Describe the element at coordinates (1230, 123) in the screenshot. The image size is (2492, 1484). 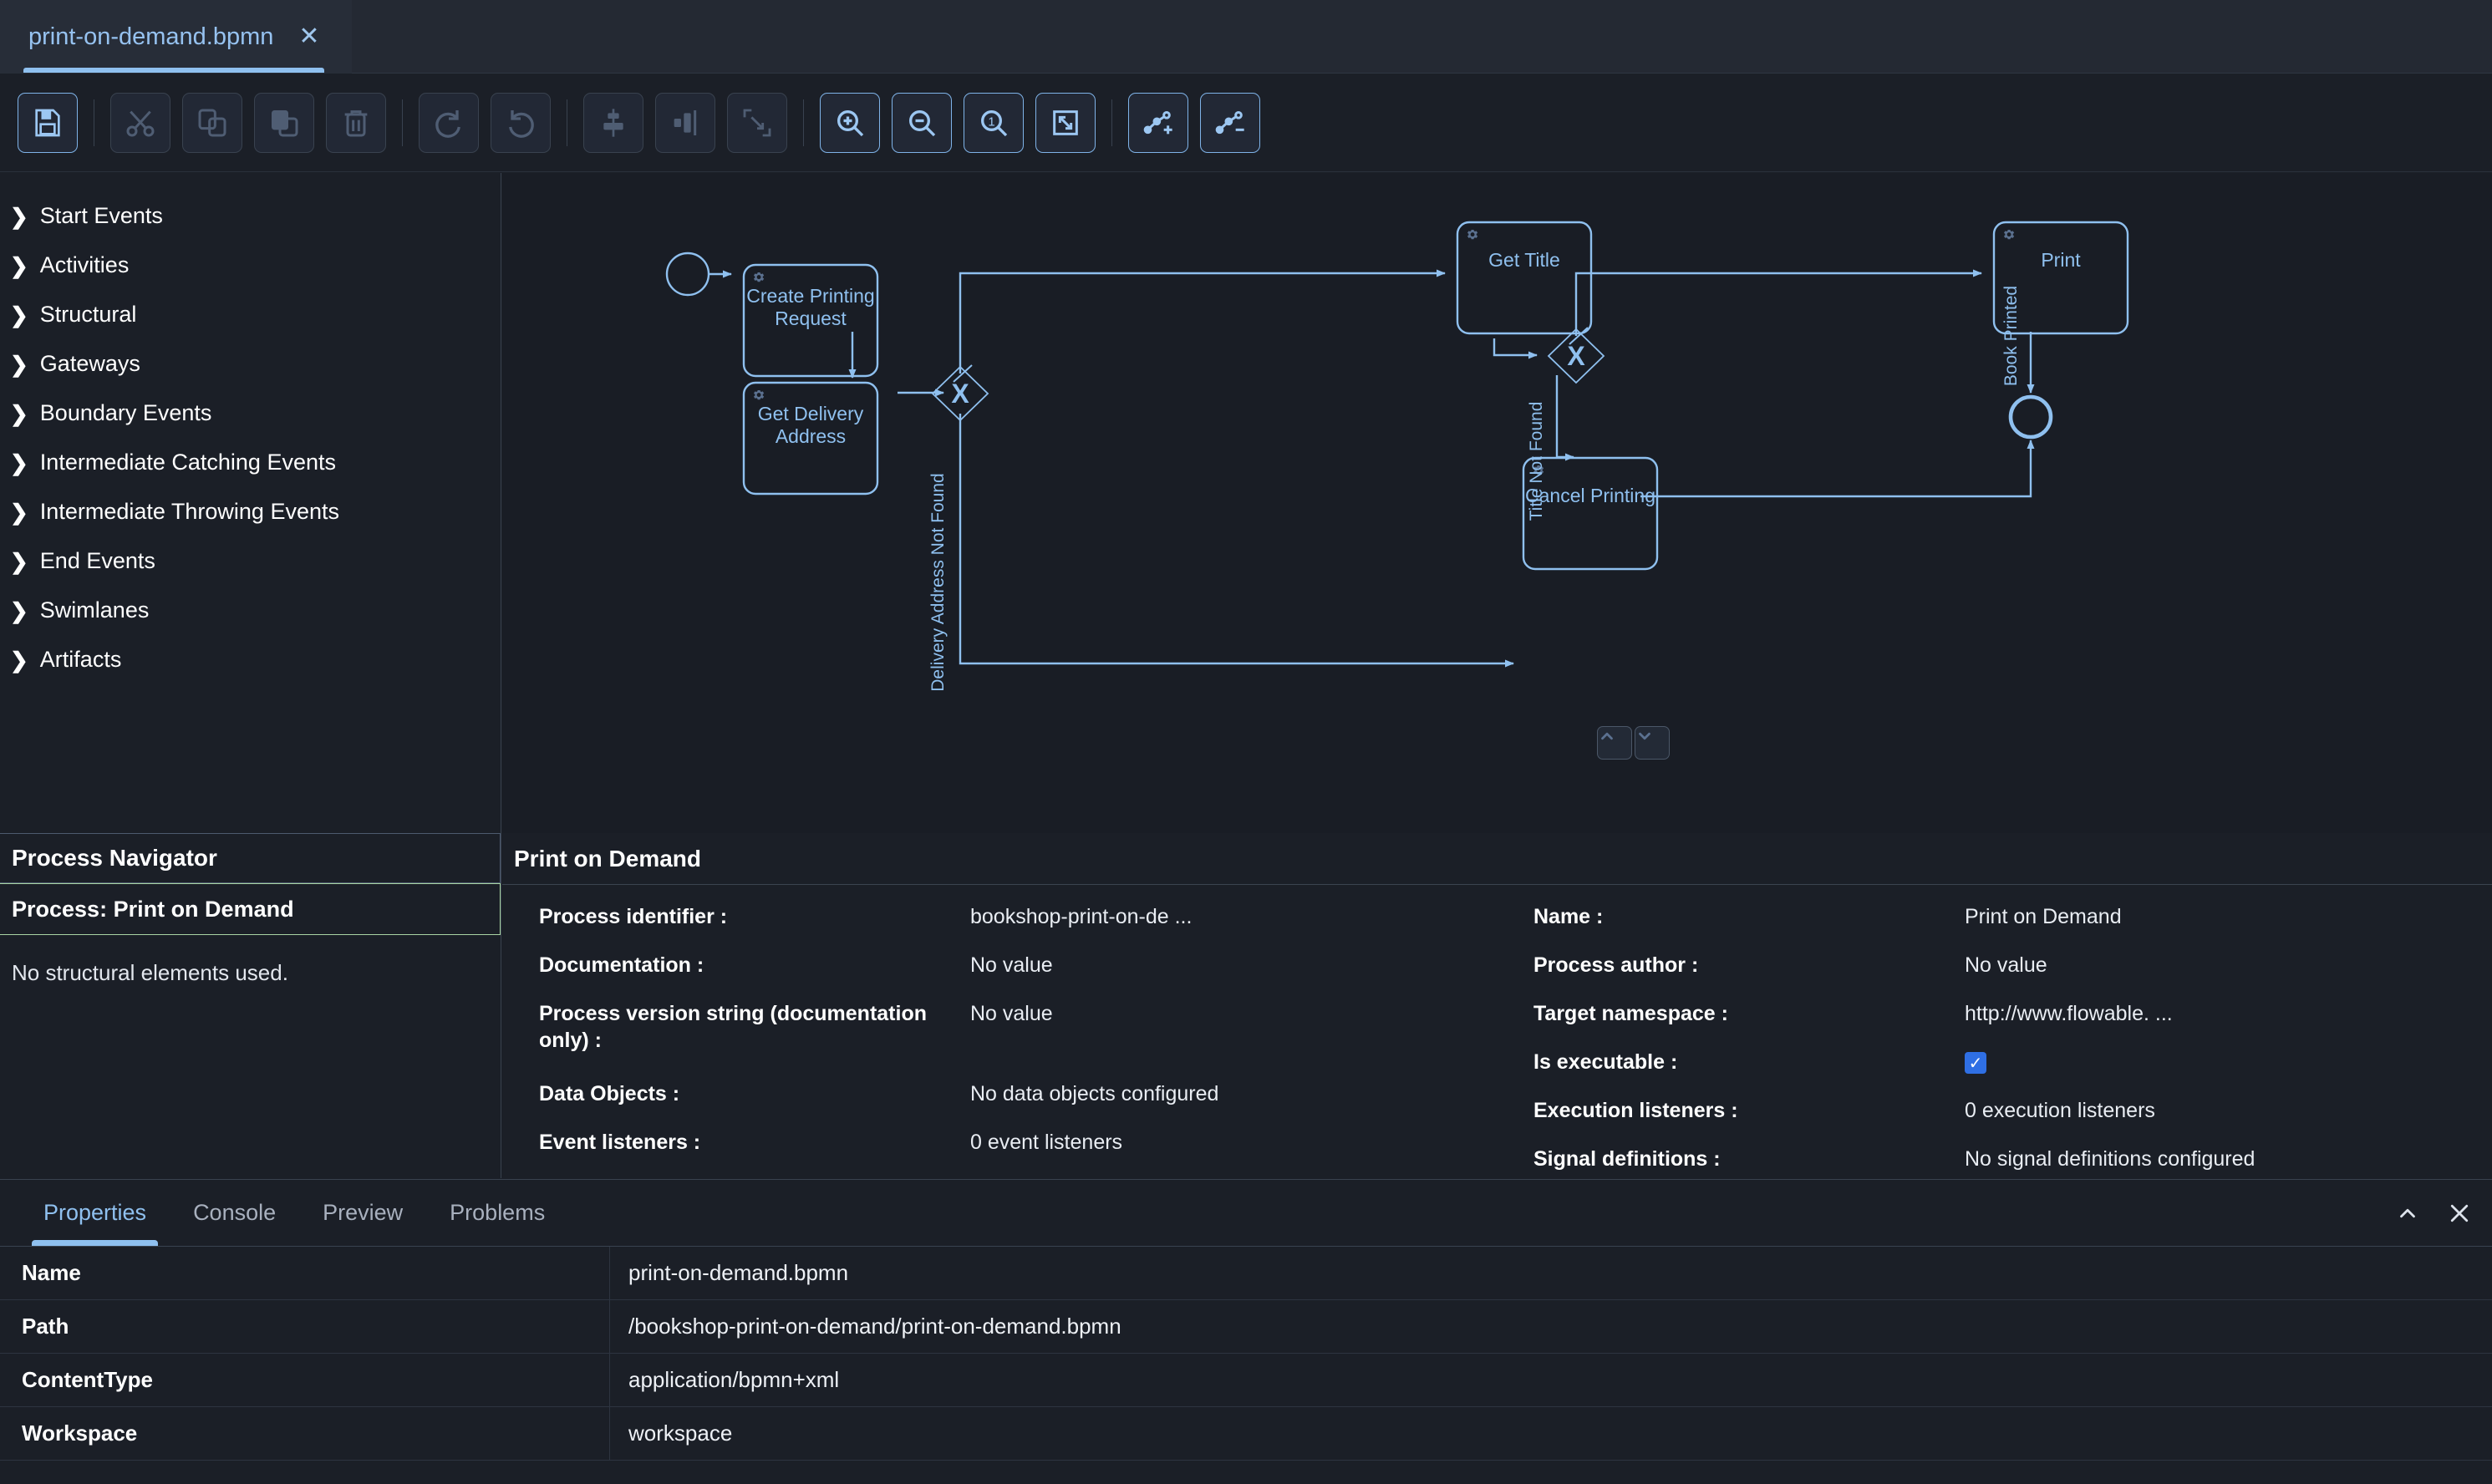
I see `remove-bendpoint-button` at that location.